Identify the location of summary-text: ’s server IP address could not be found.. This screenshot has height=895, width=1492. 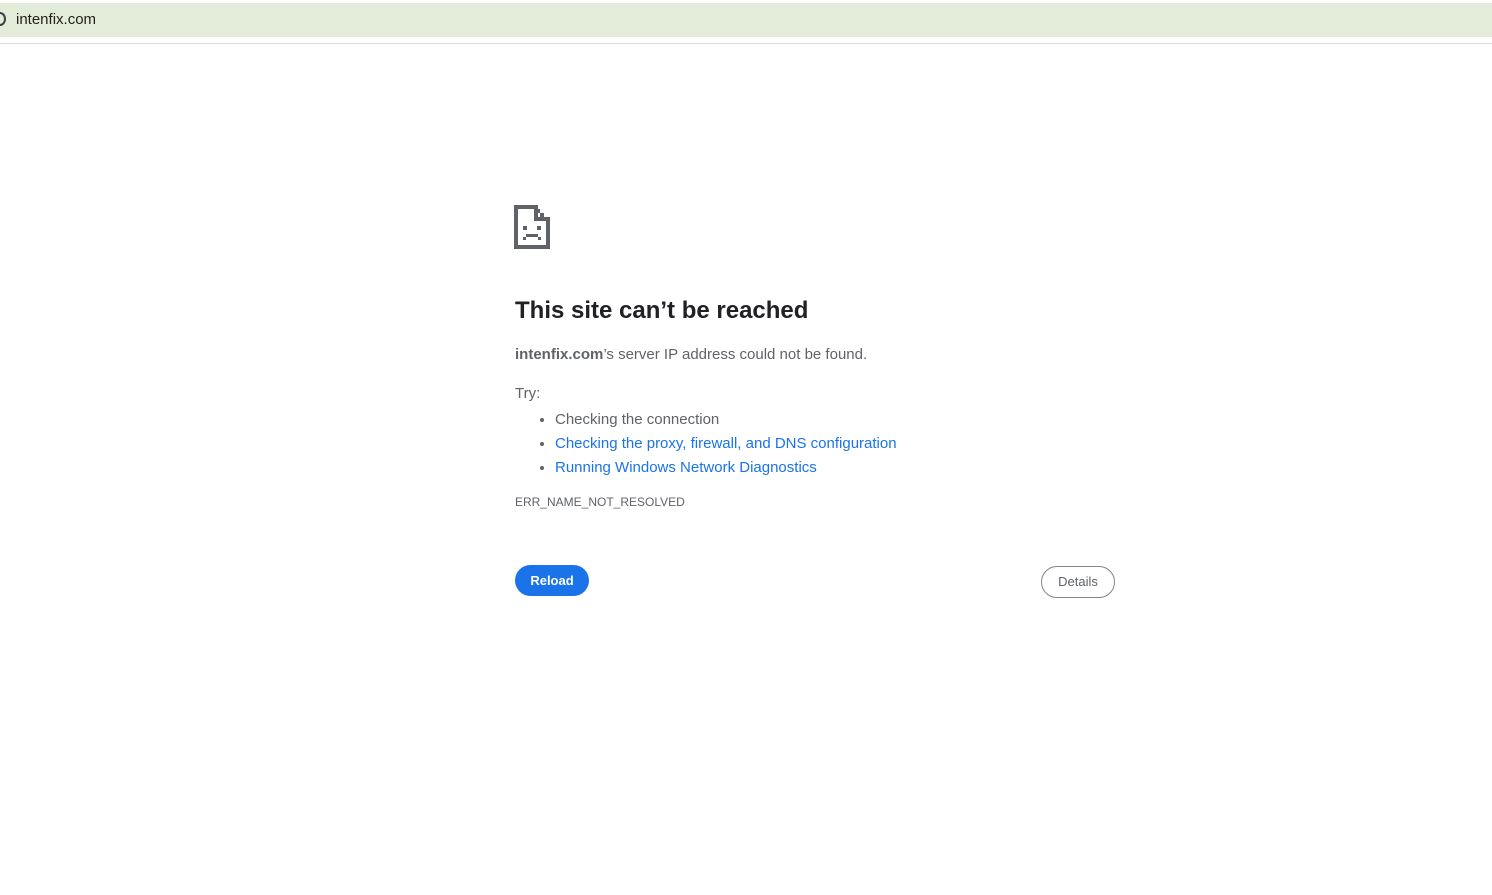
(735, 354).